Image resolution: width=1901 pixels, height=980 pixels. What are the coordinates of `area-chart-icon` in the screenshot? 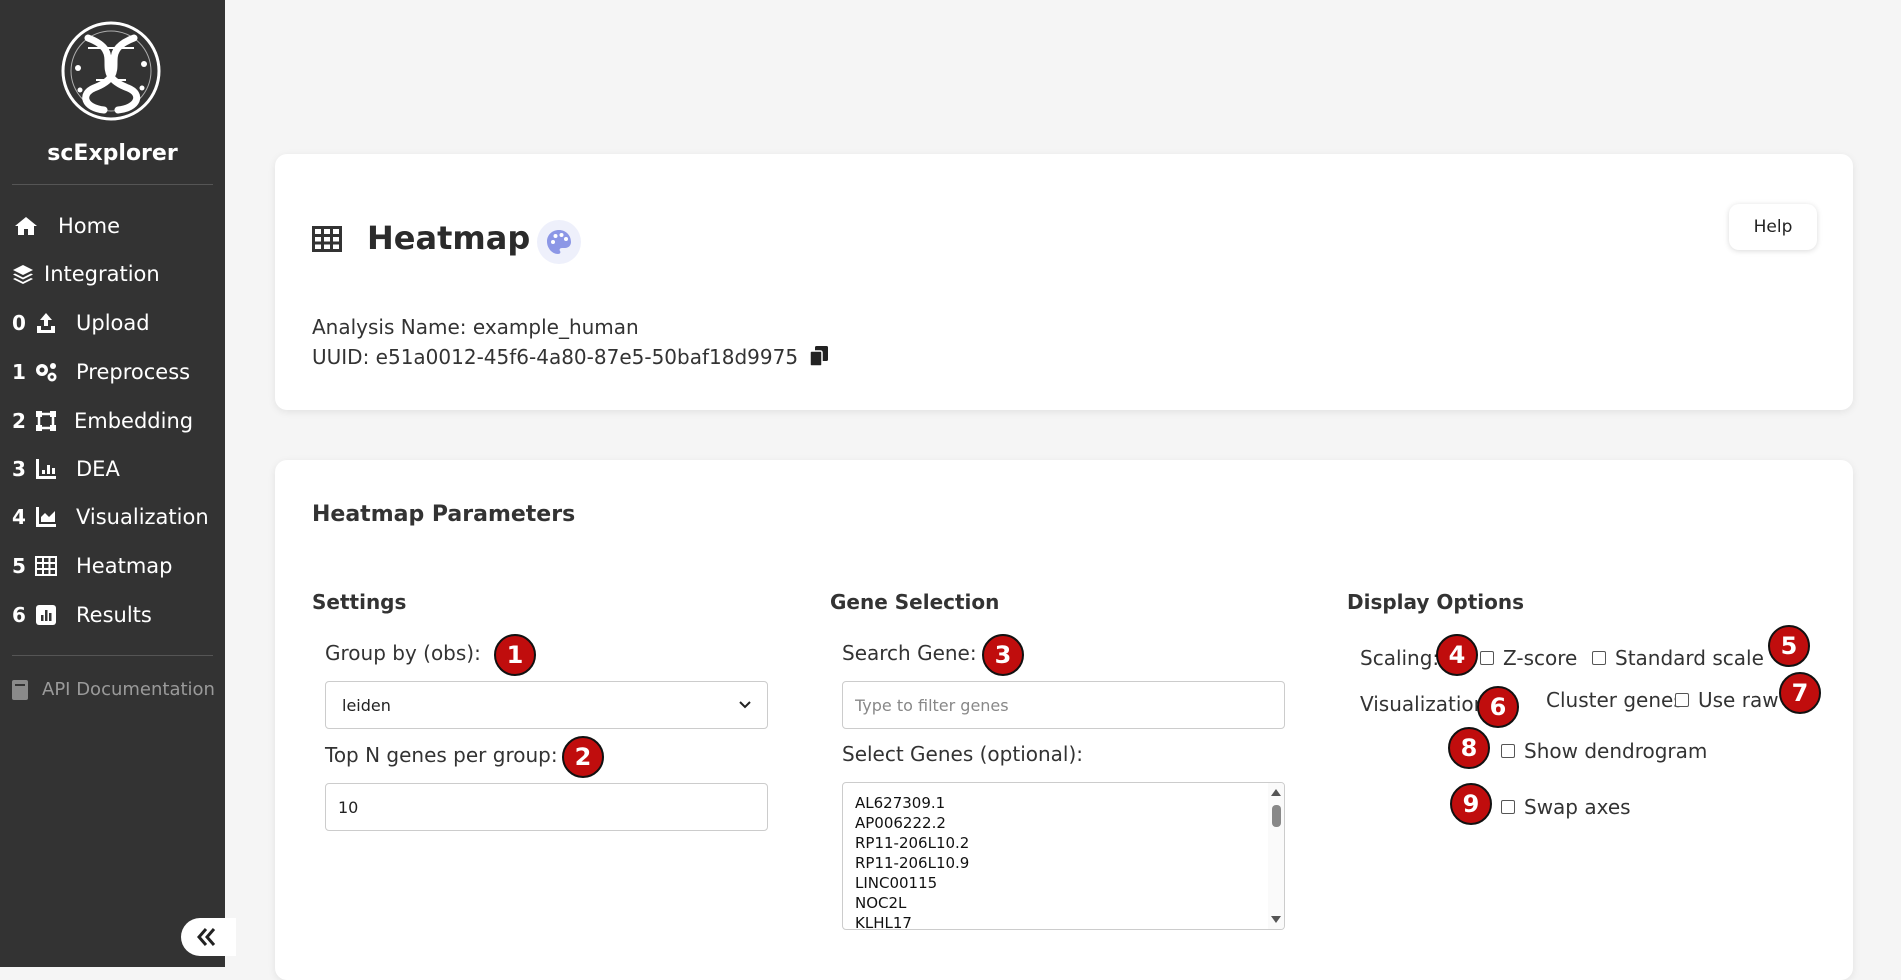 It's located at (46, 517).